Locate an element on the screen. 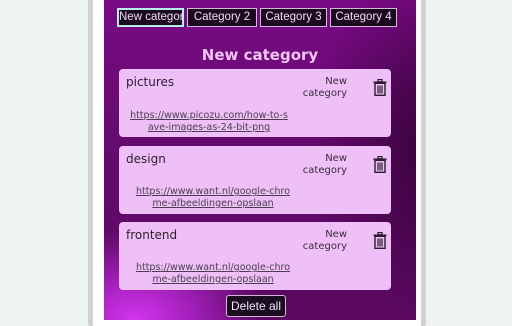 The image size is (512, 326). tab-new-category: New category is located at coordinates (150, 17).